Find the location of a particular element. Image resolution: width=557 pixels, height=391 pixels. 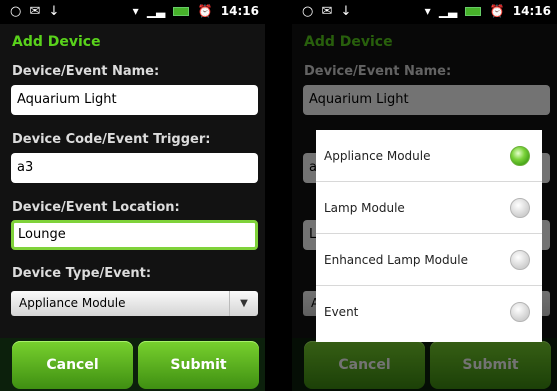

button-bar: Cancel Submit is located at coordinates (132, 364).